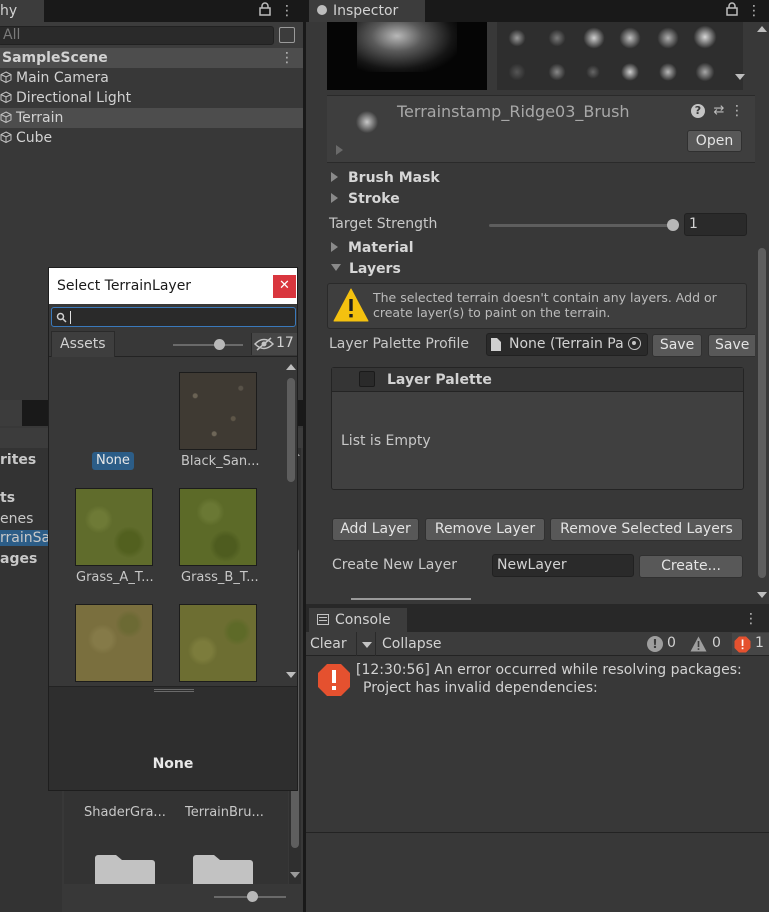  I want to click on new-layer-name-input: NewLayer, so click(563, 565).